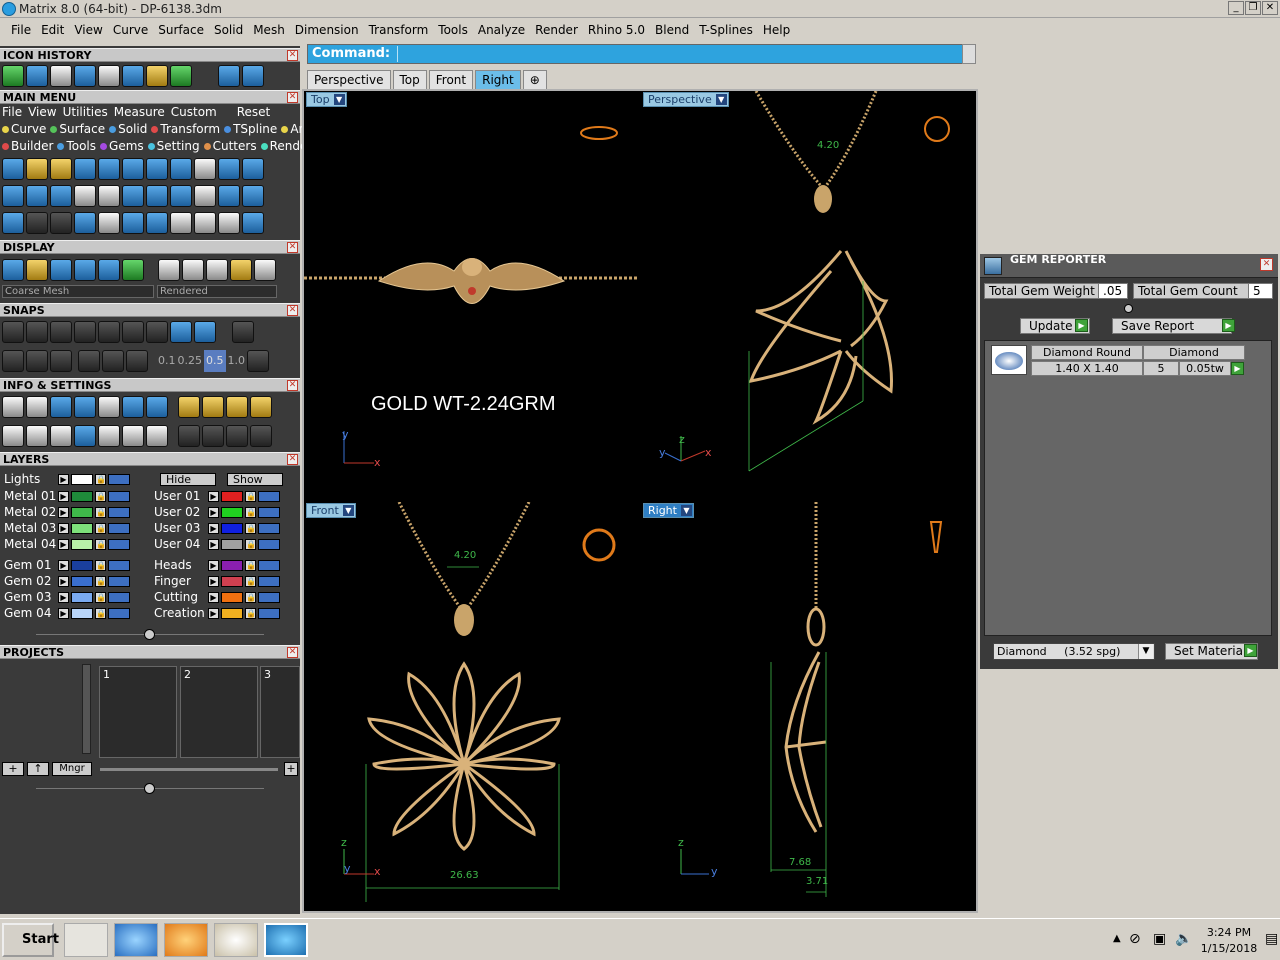  Describe the element at coordinates (24, 129) in the screenshot. I see `category-curve: Curve` at that location.